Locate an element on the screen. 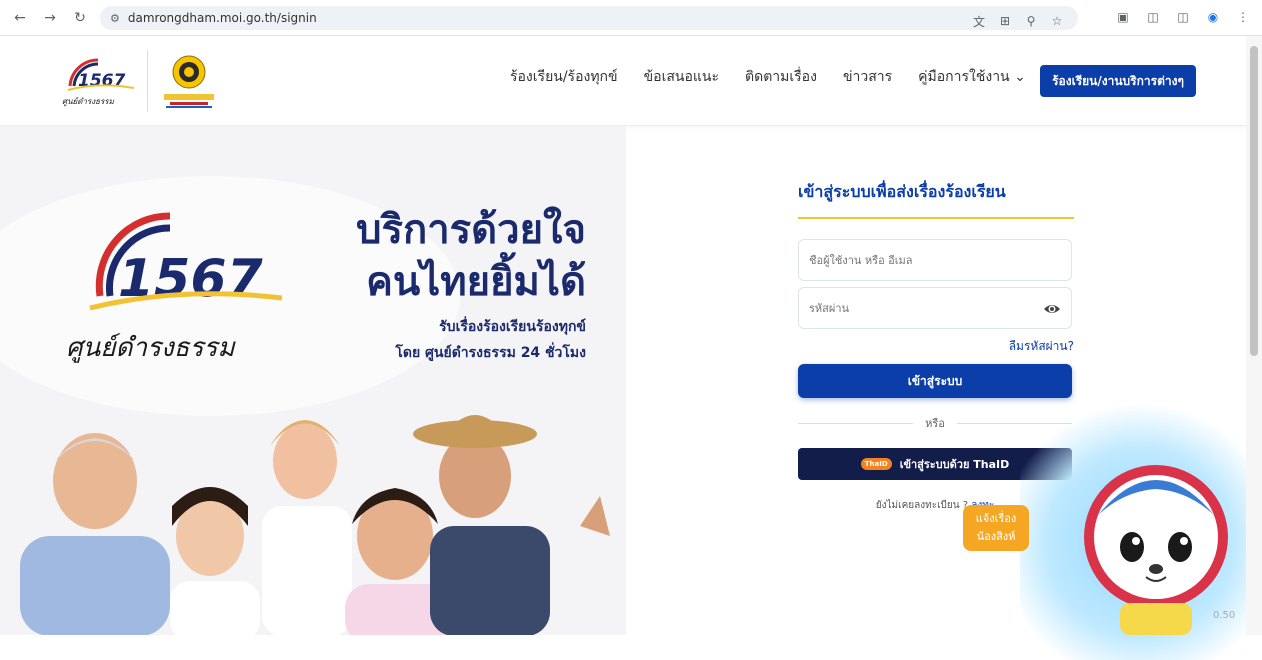 The image size is (1262, 660). hero-sub-line2: โดย ศูนย์ดำรงธรรม 24 ชั่วโมง is located at coordinates (490, 353).